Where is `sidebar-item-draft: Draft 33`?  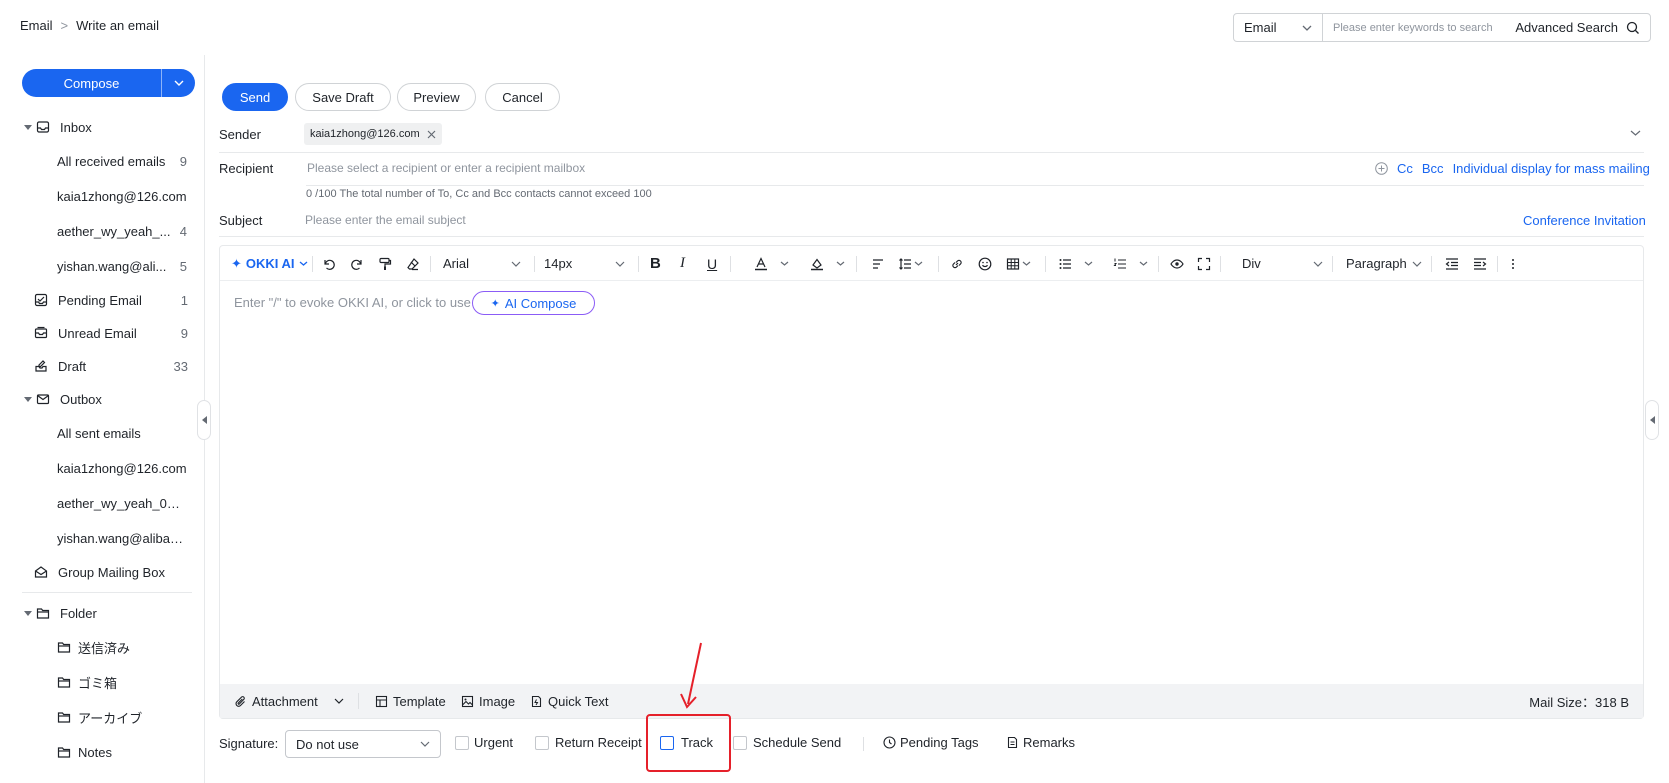
sidebar-item-draft: Draft 33 is located at coordinates (113, 366).